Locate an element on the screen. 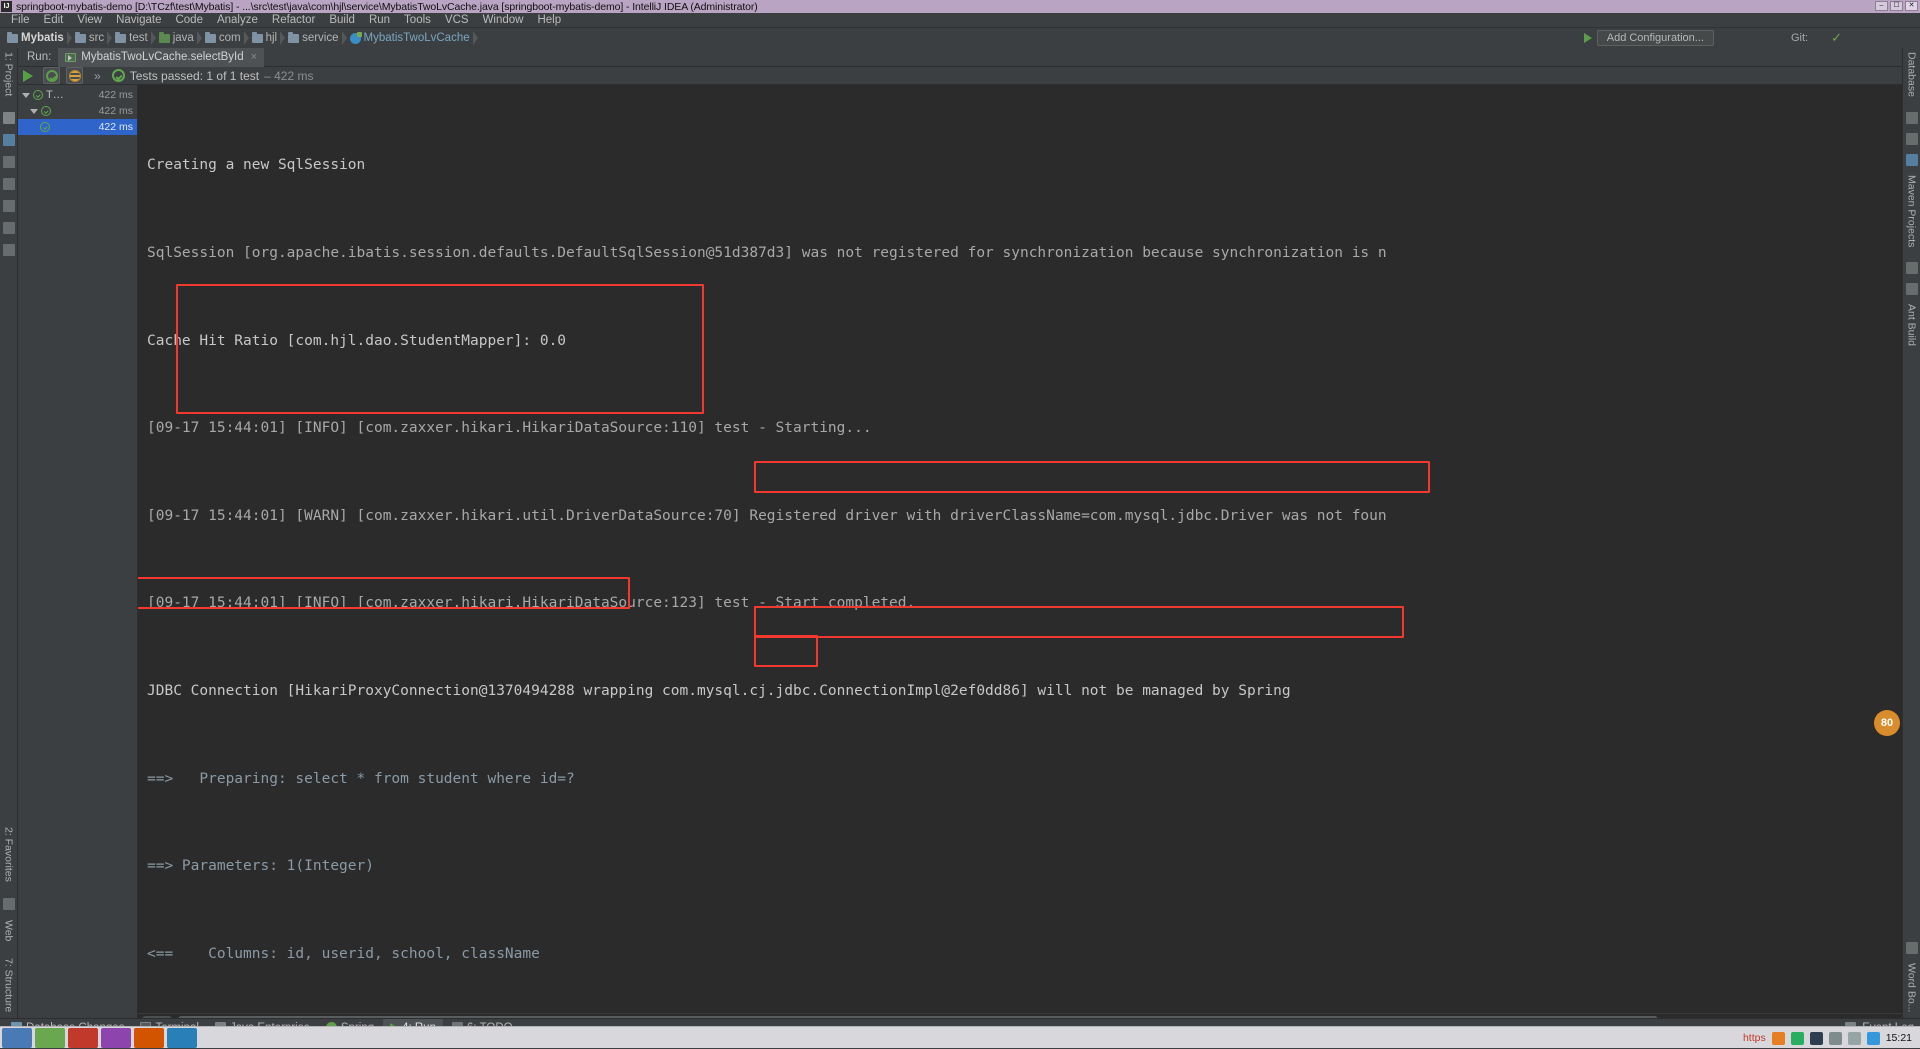 The height and width of the screenshot is (1049, 1920). layout-icon is located at coordinates (1912, 948).